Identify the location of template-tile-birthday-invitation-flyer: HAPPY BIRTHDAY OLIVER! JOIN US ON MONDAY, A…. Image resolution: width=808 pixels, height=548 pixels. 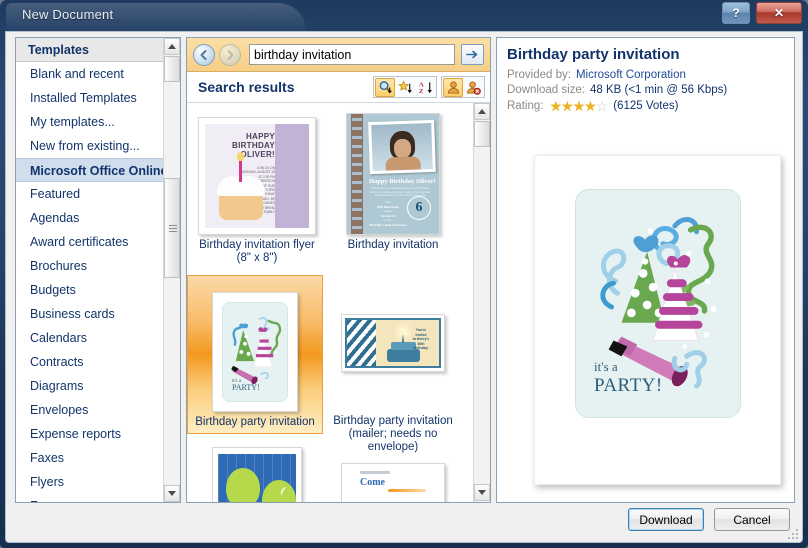
(257, 188).